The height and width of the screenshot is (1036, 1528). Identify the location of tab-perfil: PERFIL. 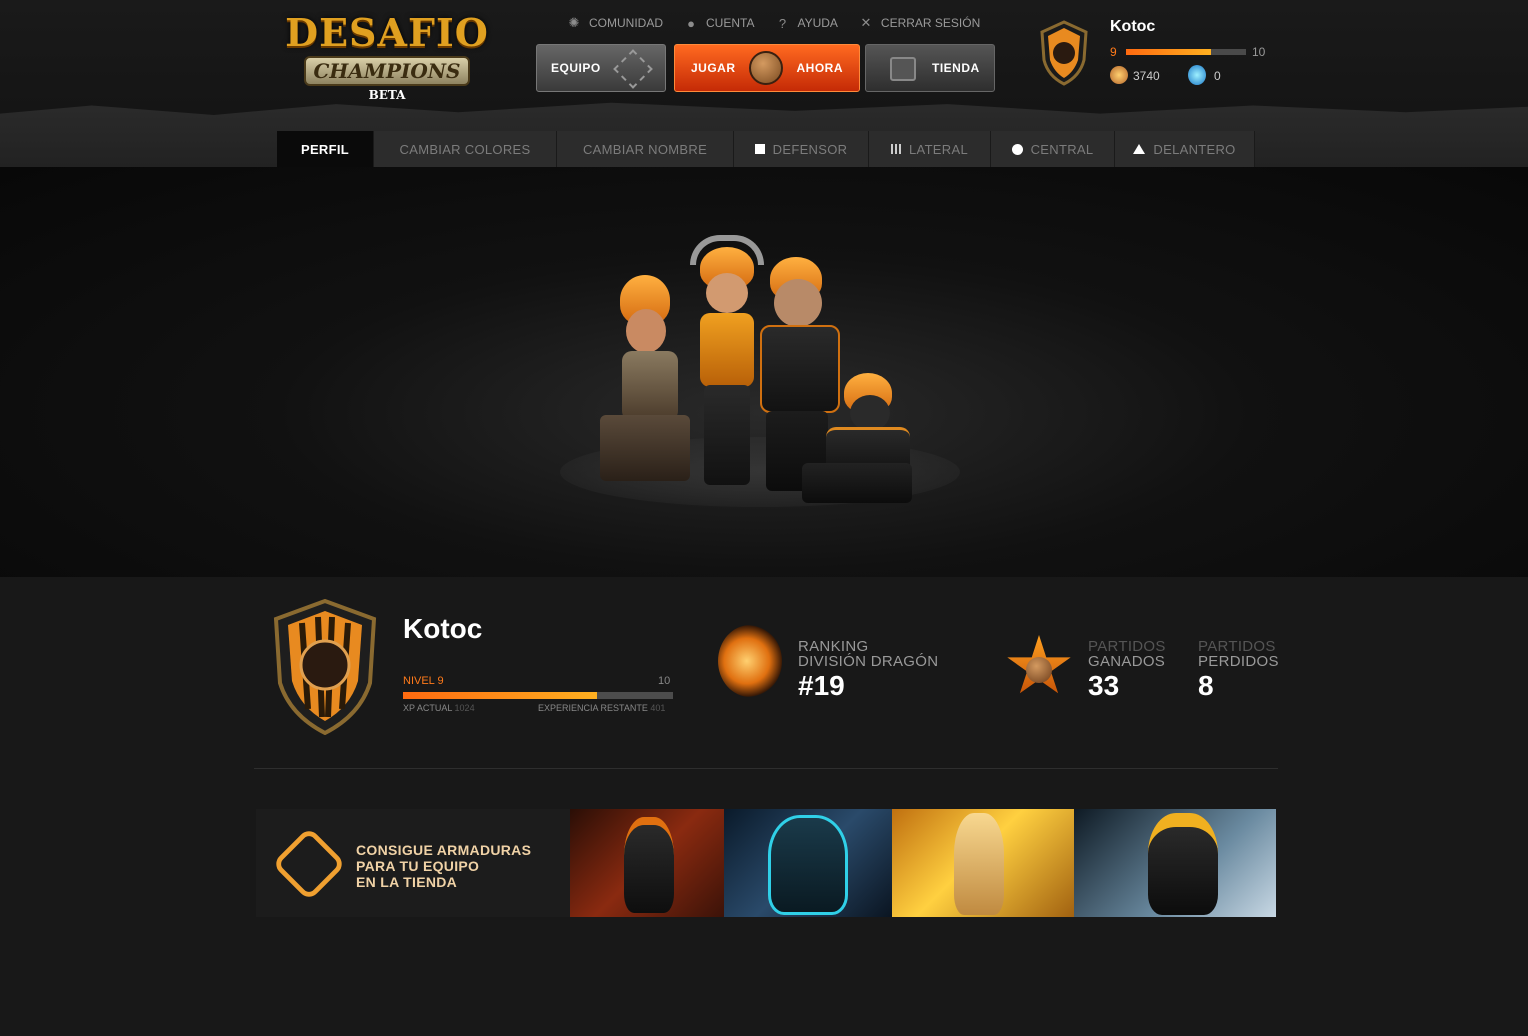
(325, 149).